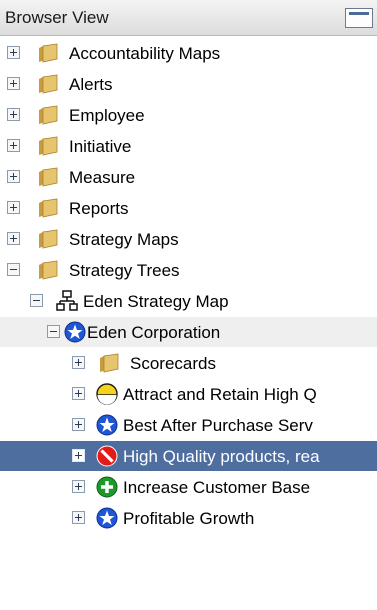  I want to click on tree-item-strategy-trees: Strategy Trees, so click(188, 270).